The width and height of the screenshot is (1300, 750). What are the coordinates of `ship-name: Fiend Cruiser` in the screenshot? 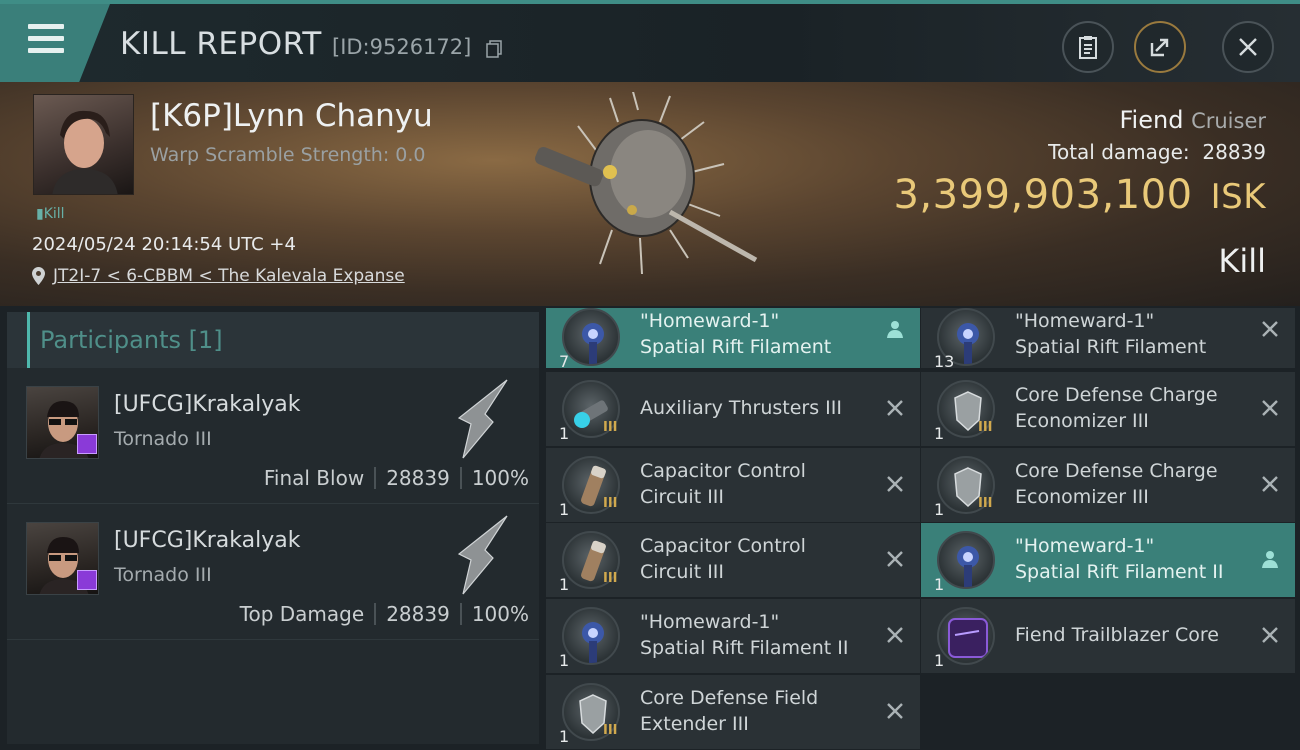 It's located at (1192, 120).